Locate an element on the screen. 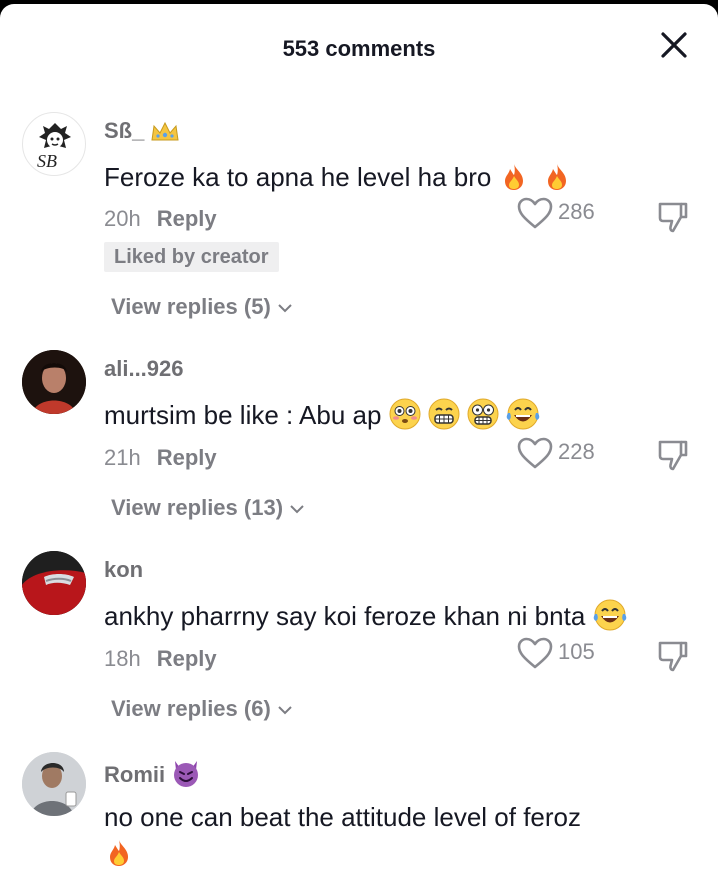  comment-username: Romii is located at coordinates (152, 773).